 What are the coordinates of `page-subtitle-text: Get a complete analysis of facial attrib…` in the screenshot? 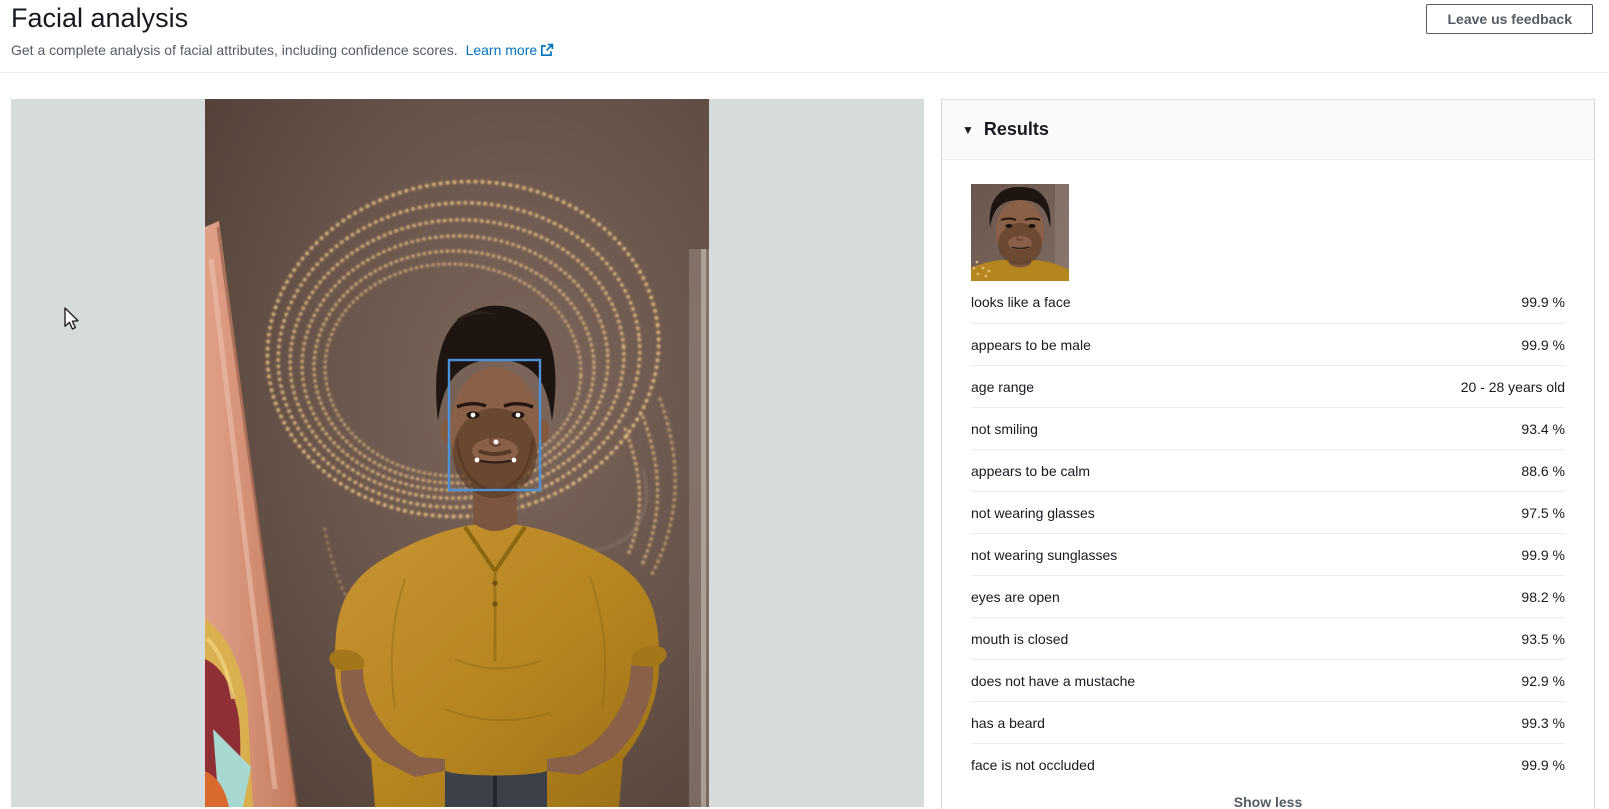 It's located at (234, 50).